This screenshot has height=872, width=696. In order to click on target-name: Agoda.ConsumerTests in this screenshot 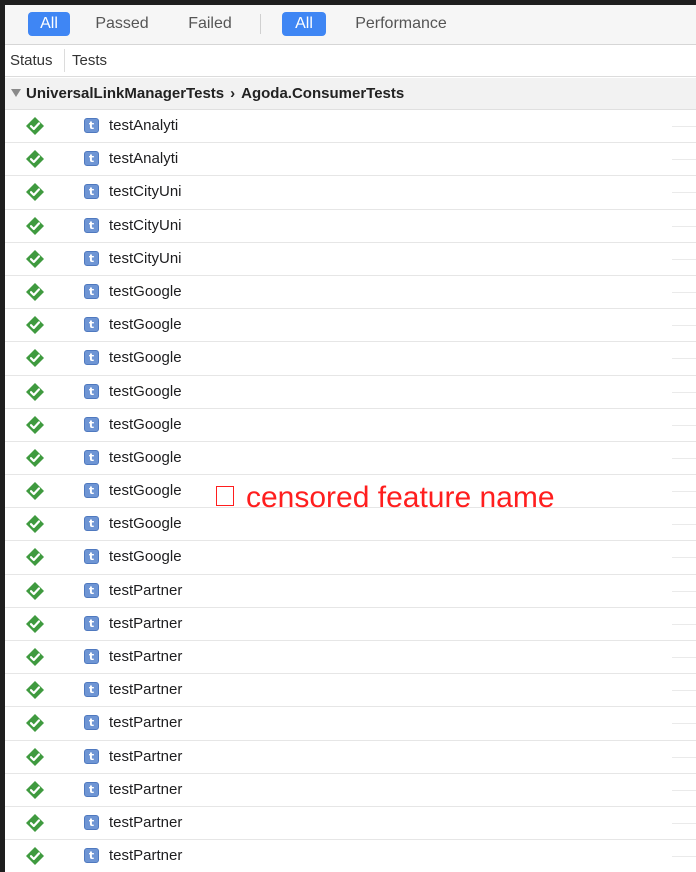, I will do `click(323, 93)`.